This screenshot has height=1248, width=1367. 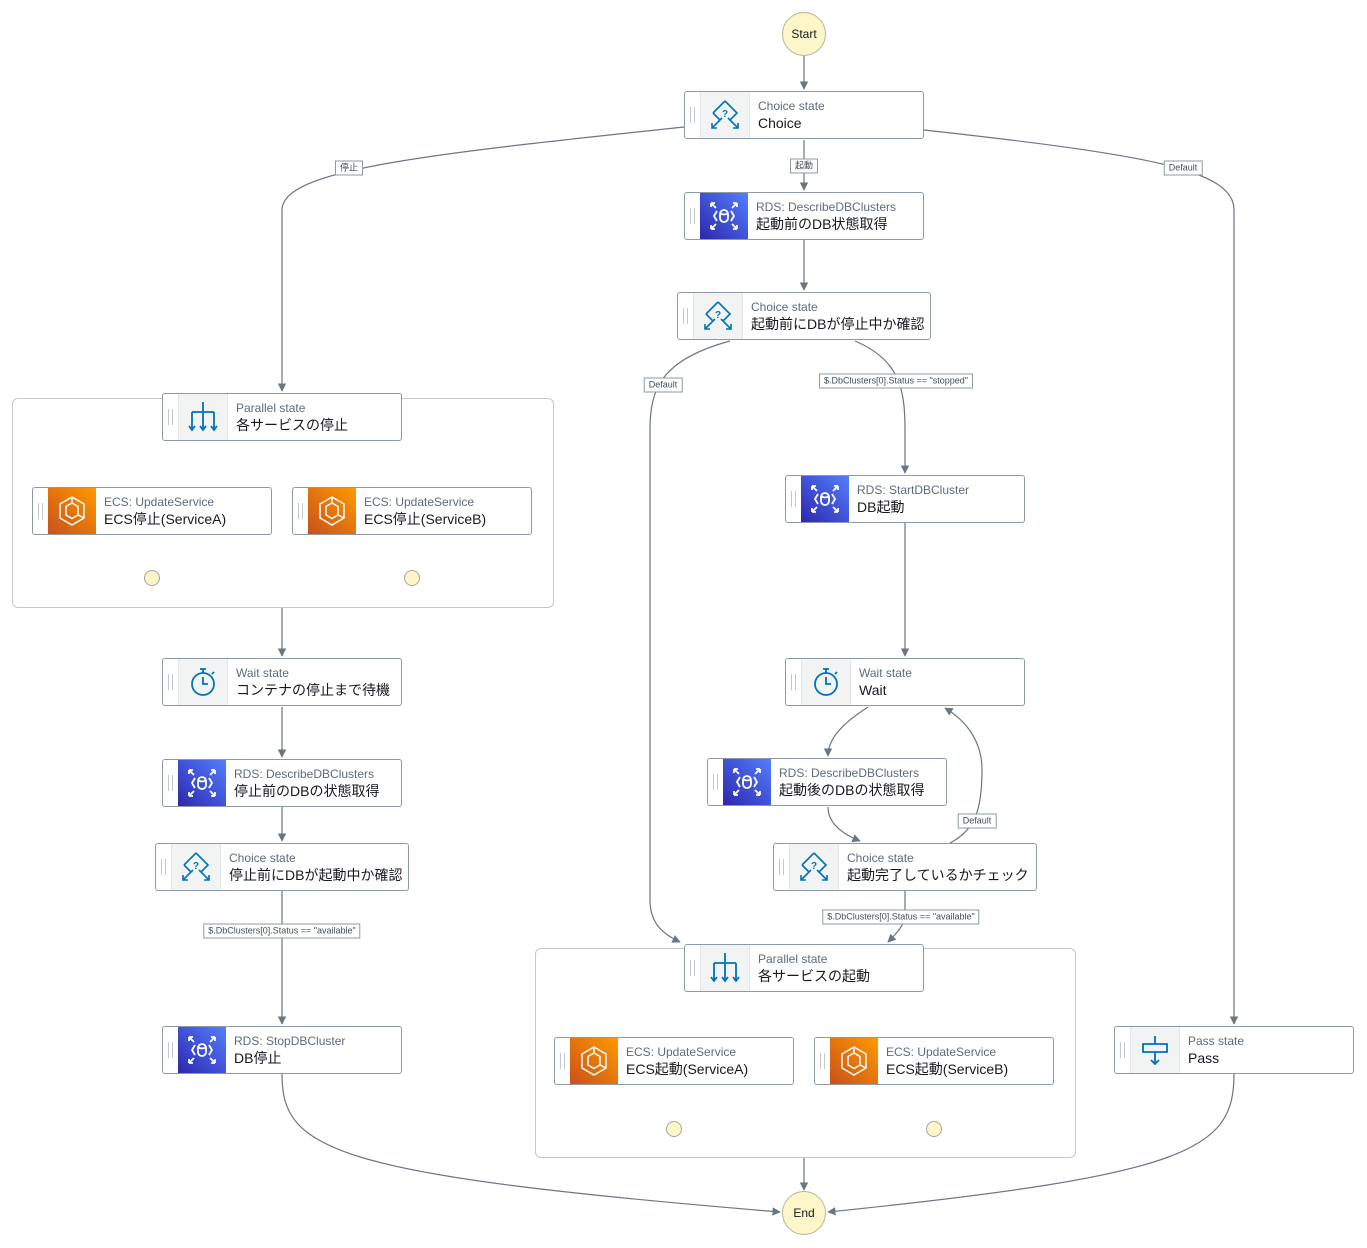 What do you see at coordinates (896, 381) in the screenshot?
I see `edge-label: $.DbClusters[0].Status == "stopped"` at bounding box center [896, 381].